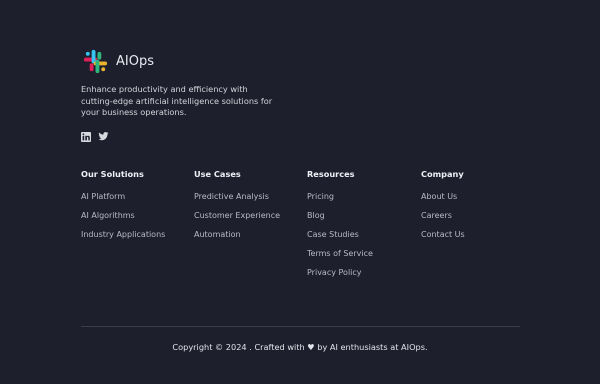  I want to click on column-title: Our Solutions, so click(112, 174).